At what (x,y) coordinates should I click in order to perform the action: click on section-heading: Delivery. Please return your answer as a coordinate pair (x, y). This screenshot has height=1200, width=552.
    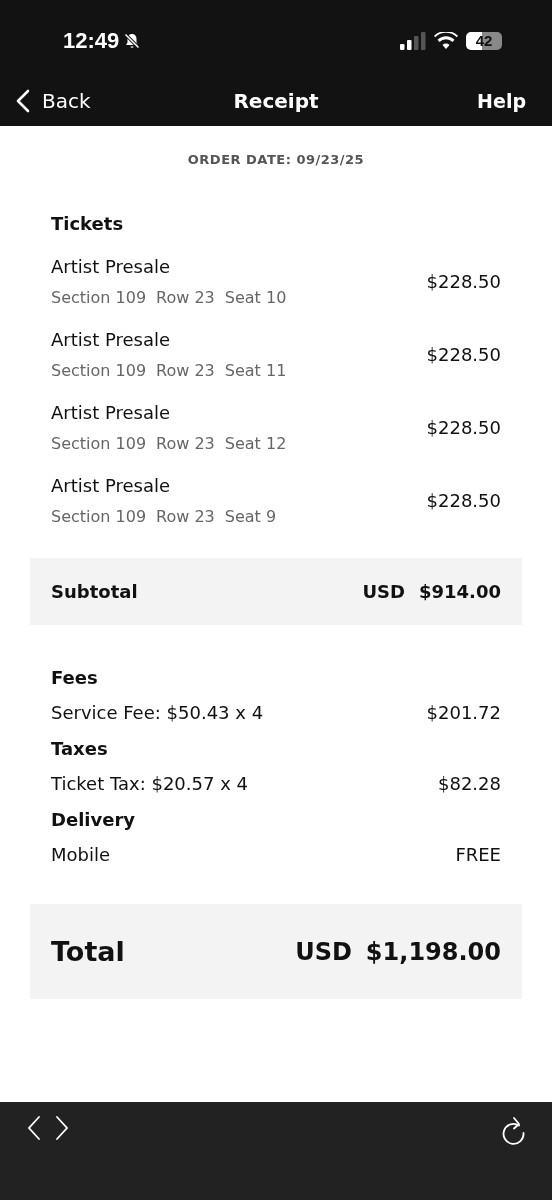
    Looking at the image, I should click on (94, 819).